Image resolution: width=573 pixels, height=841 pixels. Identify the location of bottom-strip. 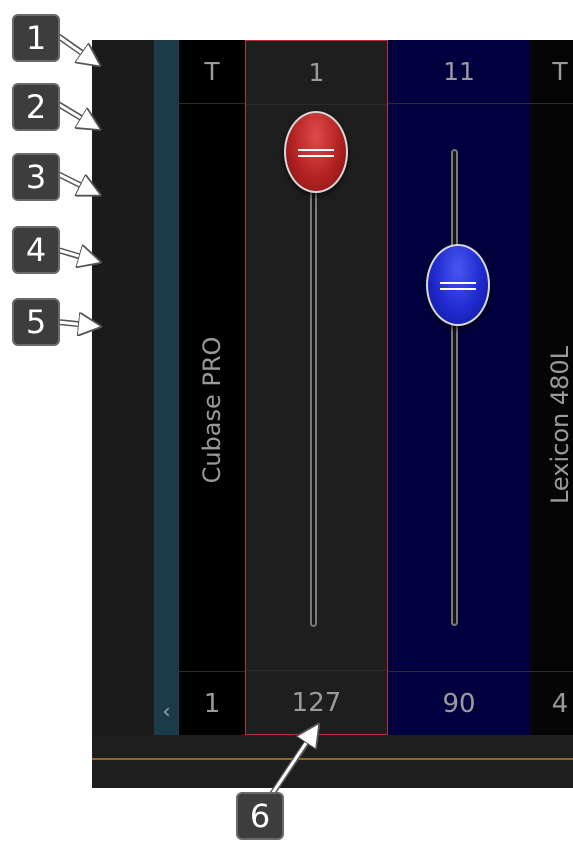
(332, 761).